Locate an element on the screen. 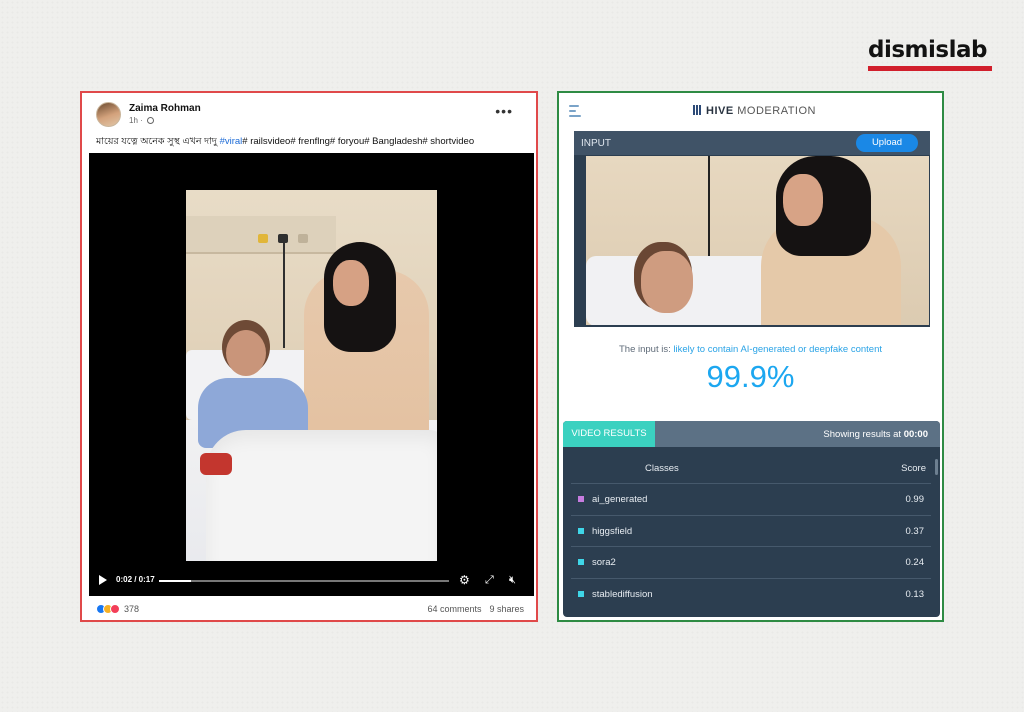 This screenshot has width=1024, height=712. cable is located at coordinates (284, 293).